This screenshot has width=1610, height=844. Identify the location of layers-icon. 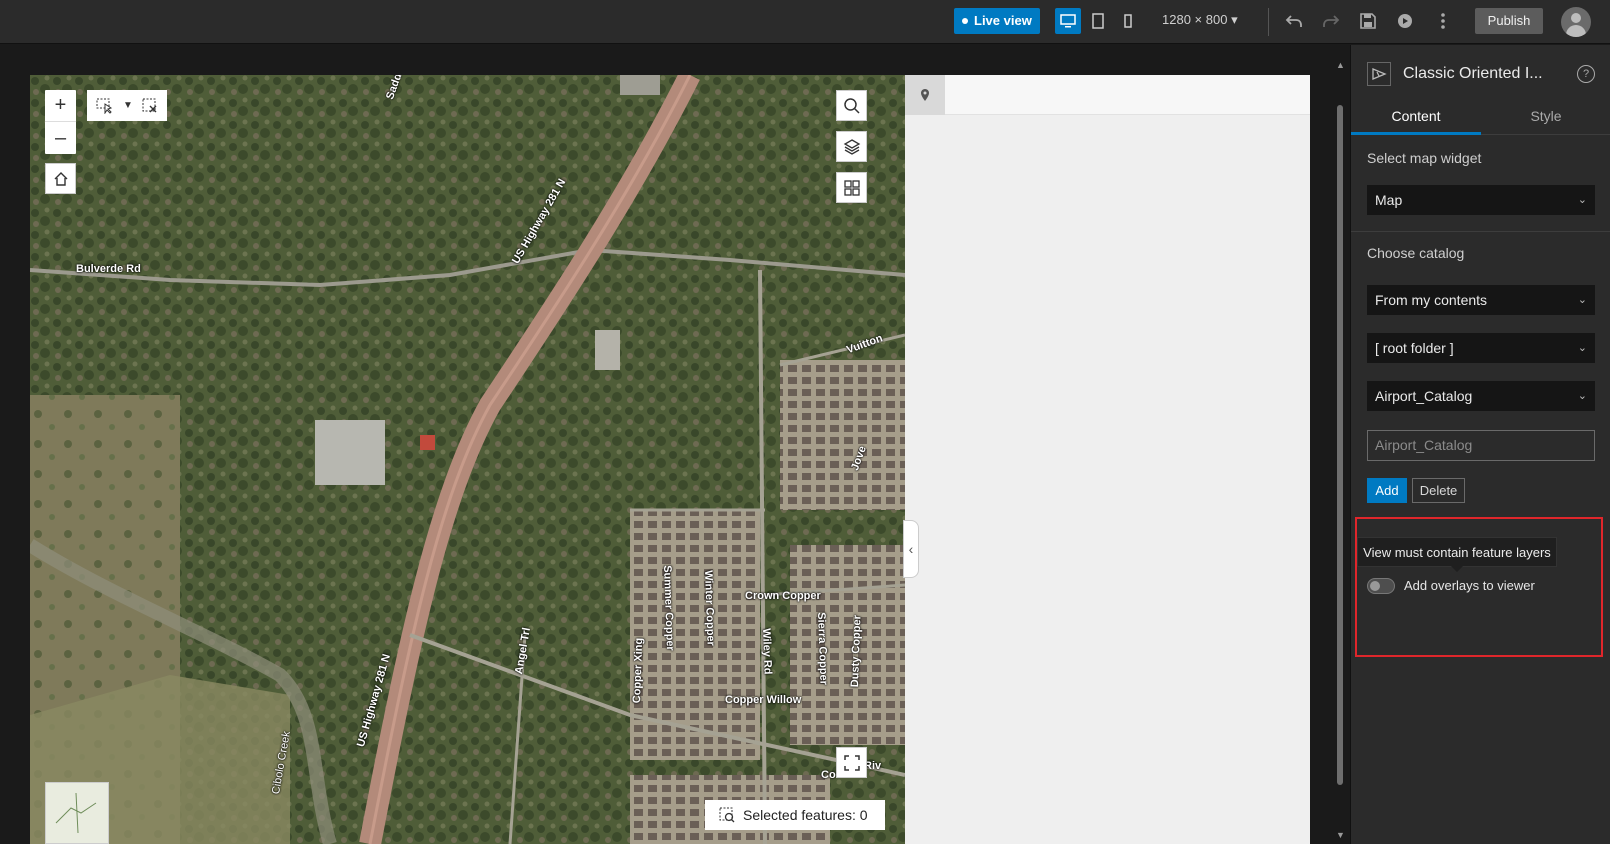
(851, 146).